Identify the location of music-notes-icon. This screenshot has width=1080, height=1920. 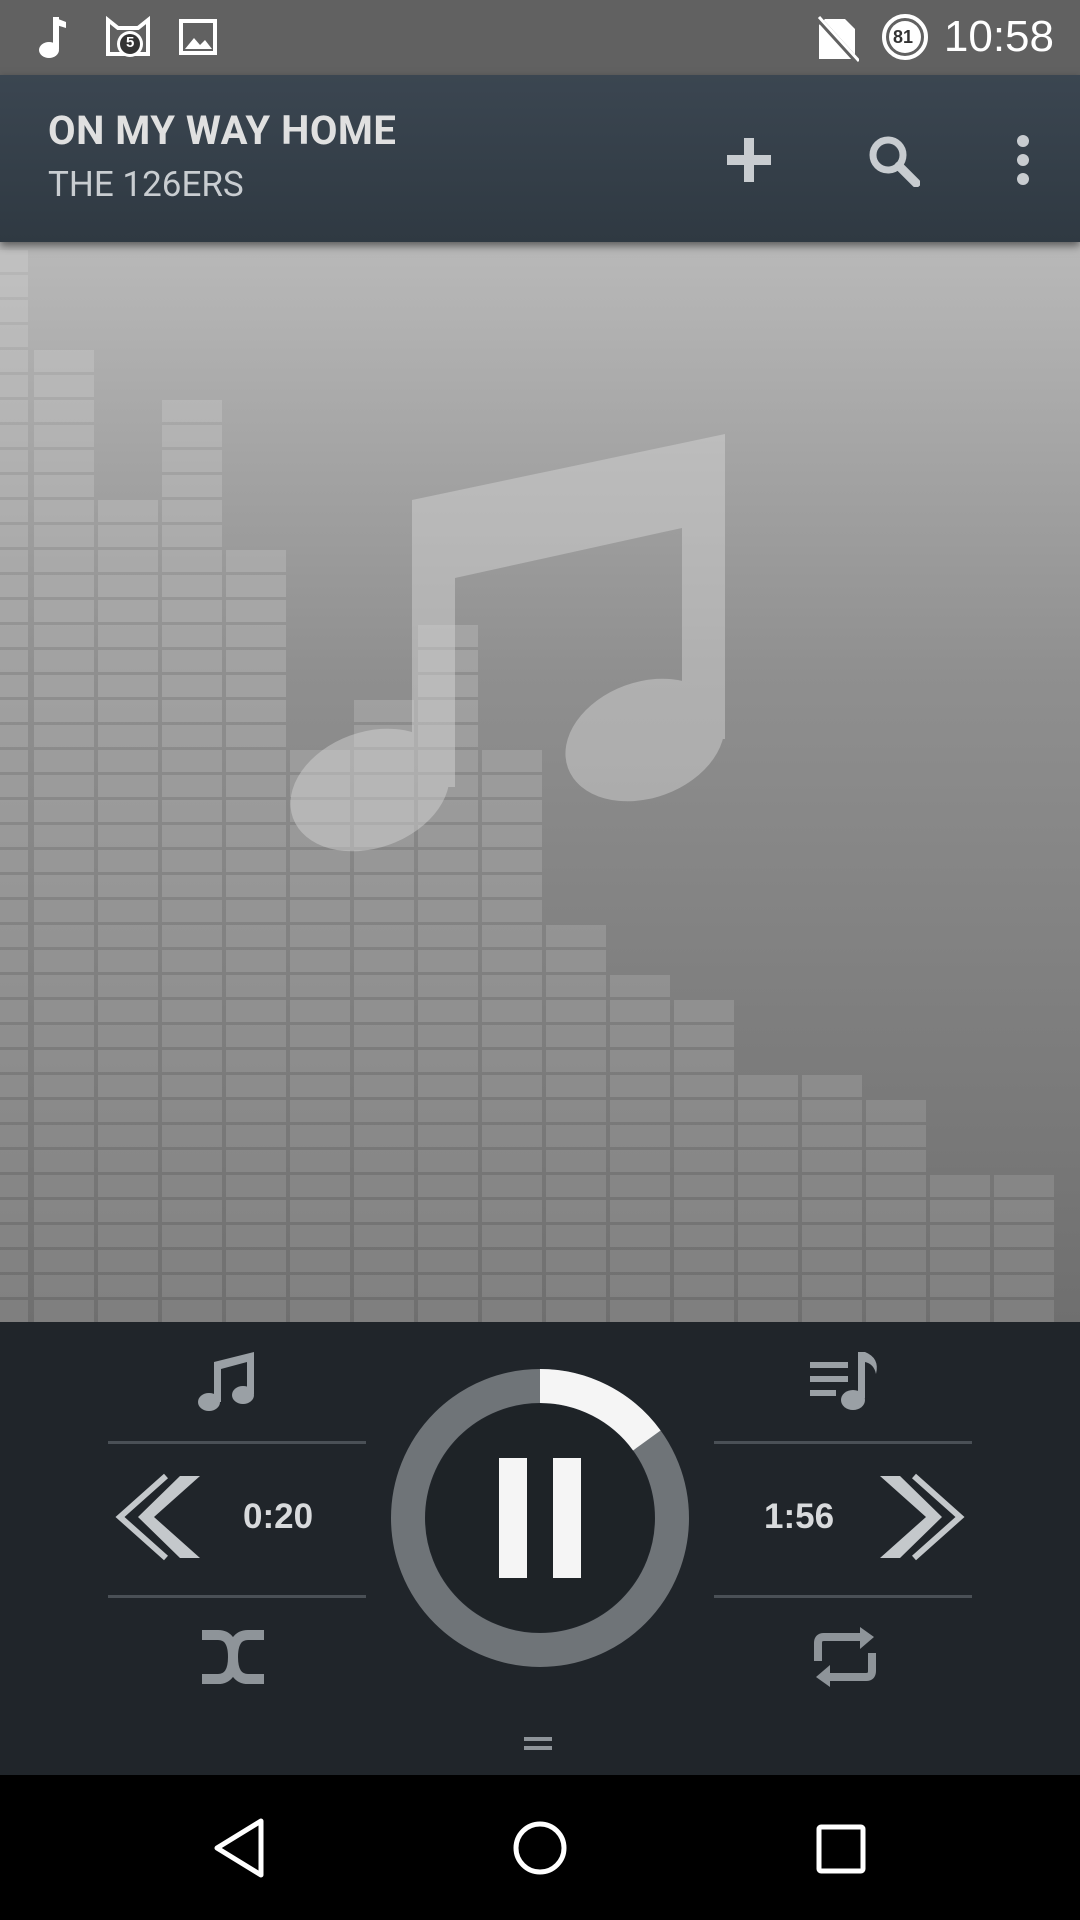
(226, 1381).